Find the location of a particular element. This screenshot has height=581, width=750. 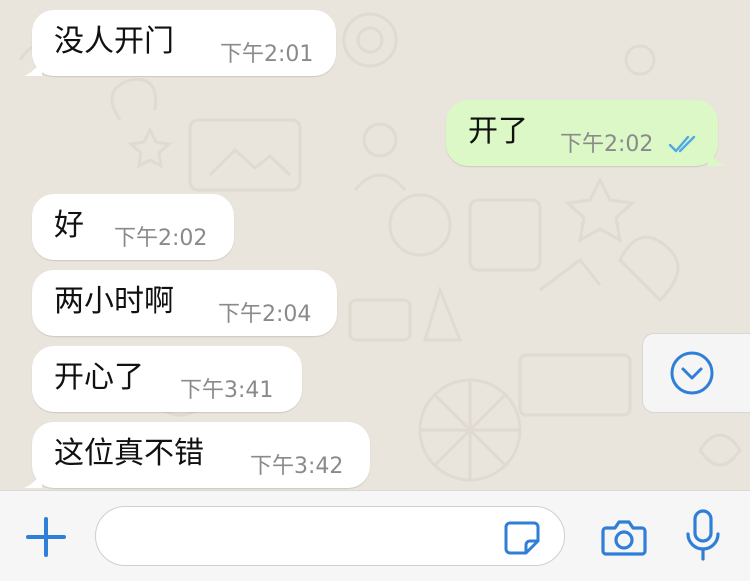

scroll-to-bottom-button is located at coordinates (696, 373).